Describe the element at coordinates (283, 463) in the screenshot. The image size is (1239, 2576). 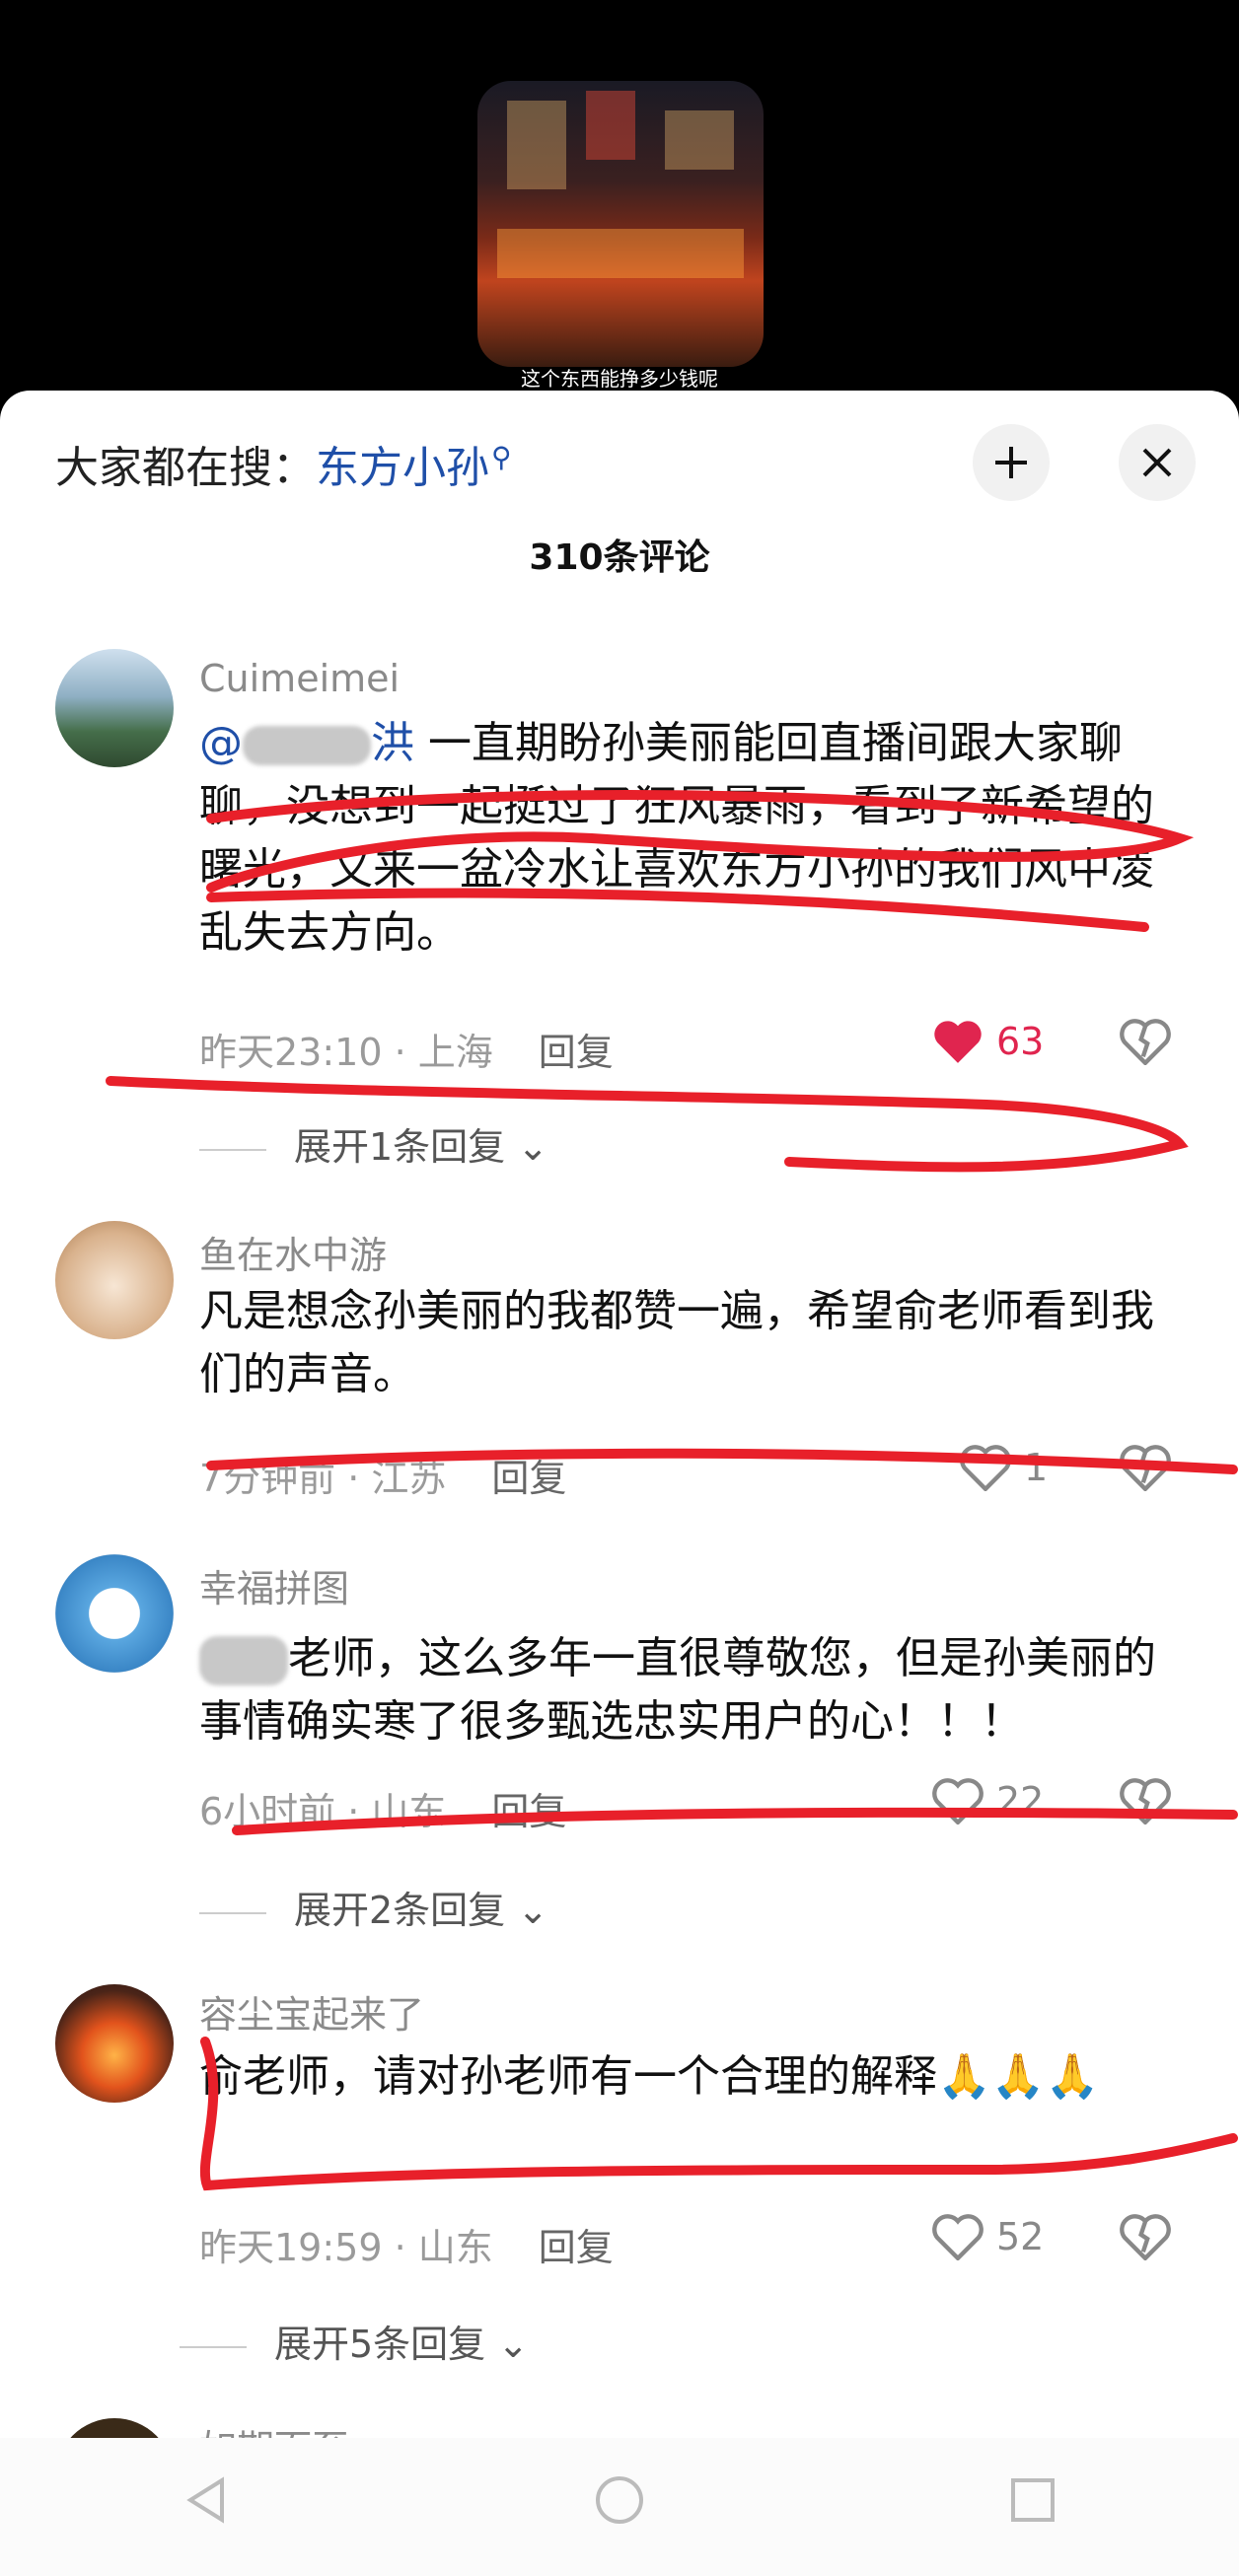
I see `search-suggestion: 大家都在搜：东方小孙⚲` at that location.